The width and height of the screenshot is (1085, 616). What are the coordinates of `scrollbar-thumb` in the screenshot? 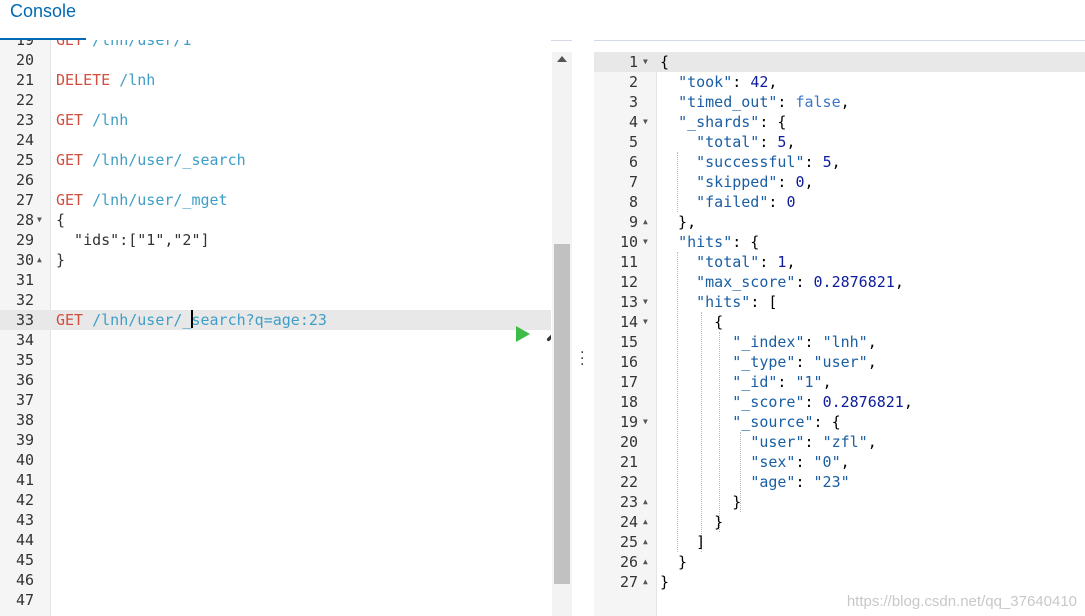 It's located at (562, 414).